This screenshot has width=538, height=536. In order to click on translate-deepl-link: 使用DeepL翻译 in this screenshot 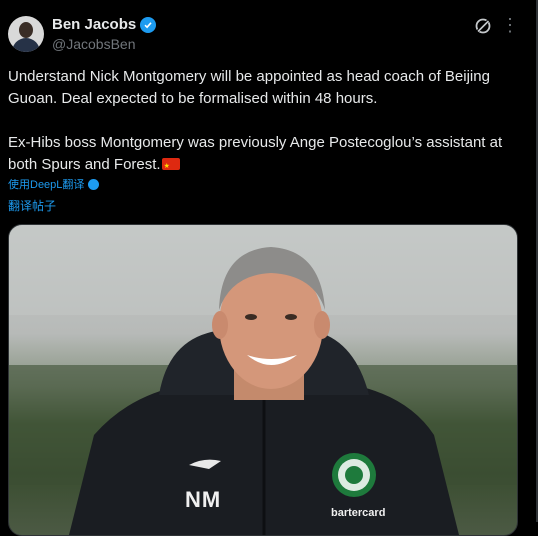, I will do `click(54, 184)`.